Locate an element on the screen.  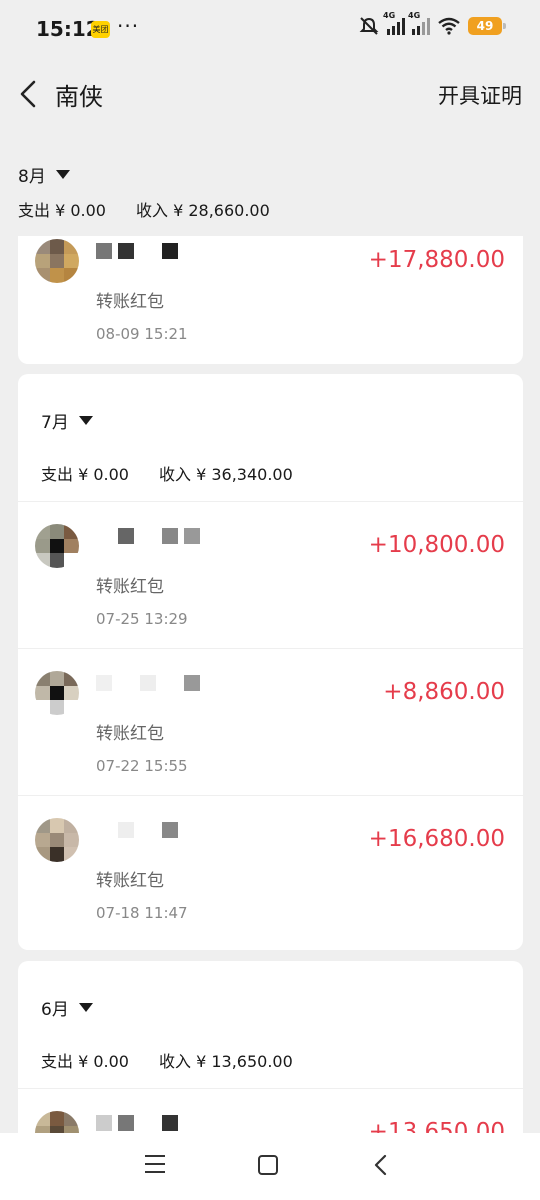
list-item: 转账红包 07-25 13:29 +10,800.00 is located at coordinates (270, 575).